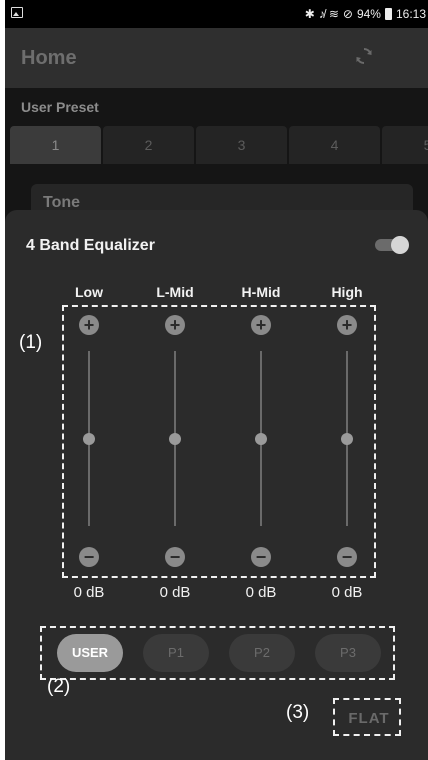  Describe the element at coordinates (364, 56) in the screenshot. I see `refresh-icon` at that location.